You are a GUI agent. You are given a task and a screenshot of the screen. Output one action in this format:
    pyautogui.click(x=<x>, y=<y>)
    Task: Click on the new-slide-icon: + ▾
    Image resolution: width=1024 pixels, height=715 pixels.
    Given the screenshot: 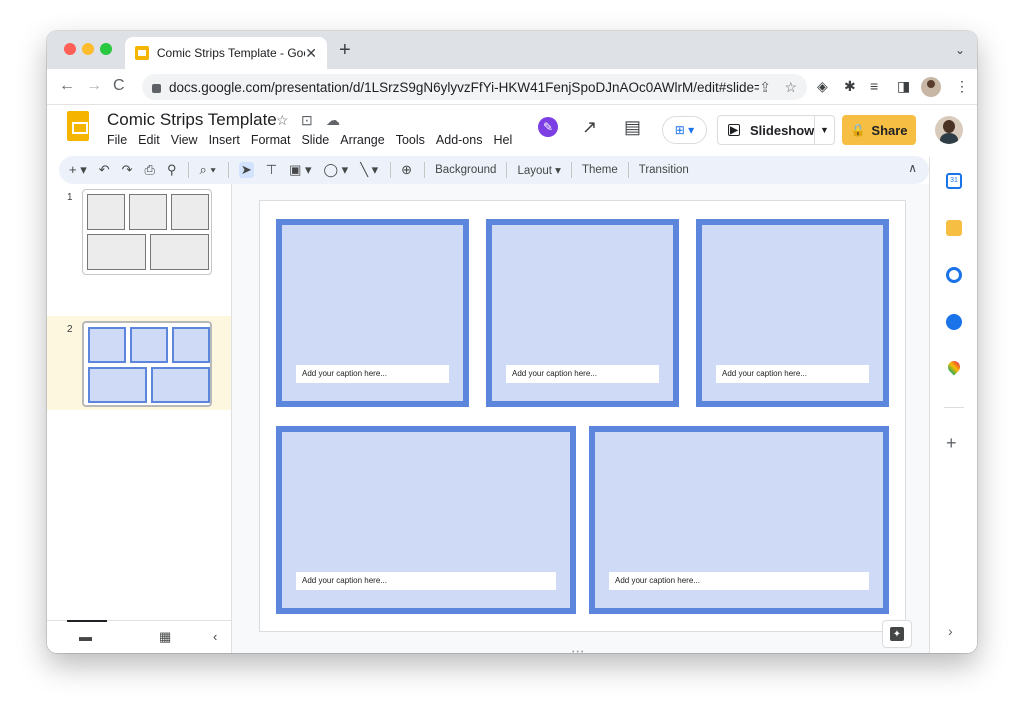 What is the action you would take?
    pyautogui.click(x=78, y=170)
    